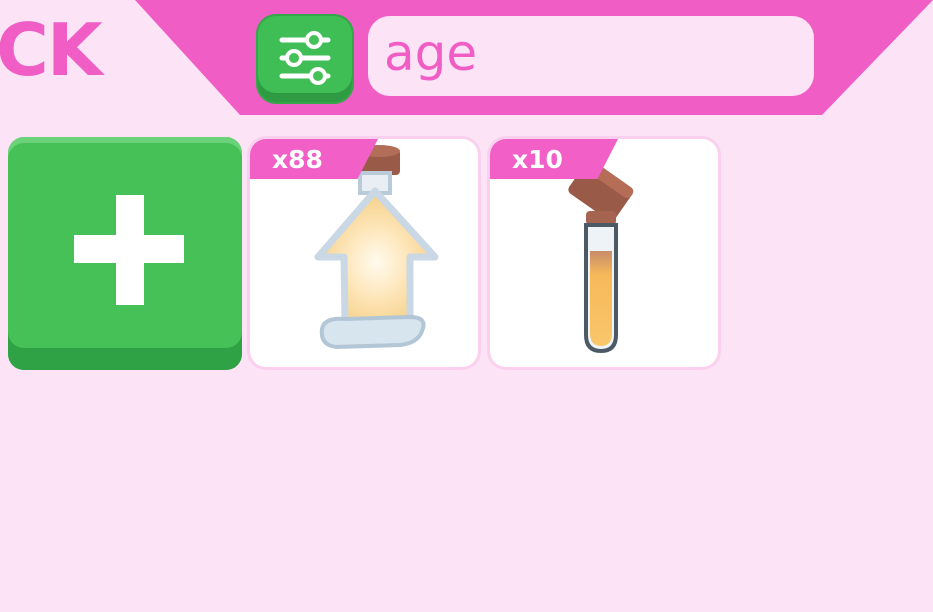 Image resolution: width=933 pixels, height=612 pixels. Describe the element at coordinates (431, 53) in the screenshot. I see `search-input-value: age` at that location.